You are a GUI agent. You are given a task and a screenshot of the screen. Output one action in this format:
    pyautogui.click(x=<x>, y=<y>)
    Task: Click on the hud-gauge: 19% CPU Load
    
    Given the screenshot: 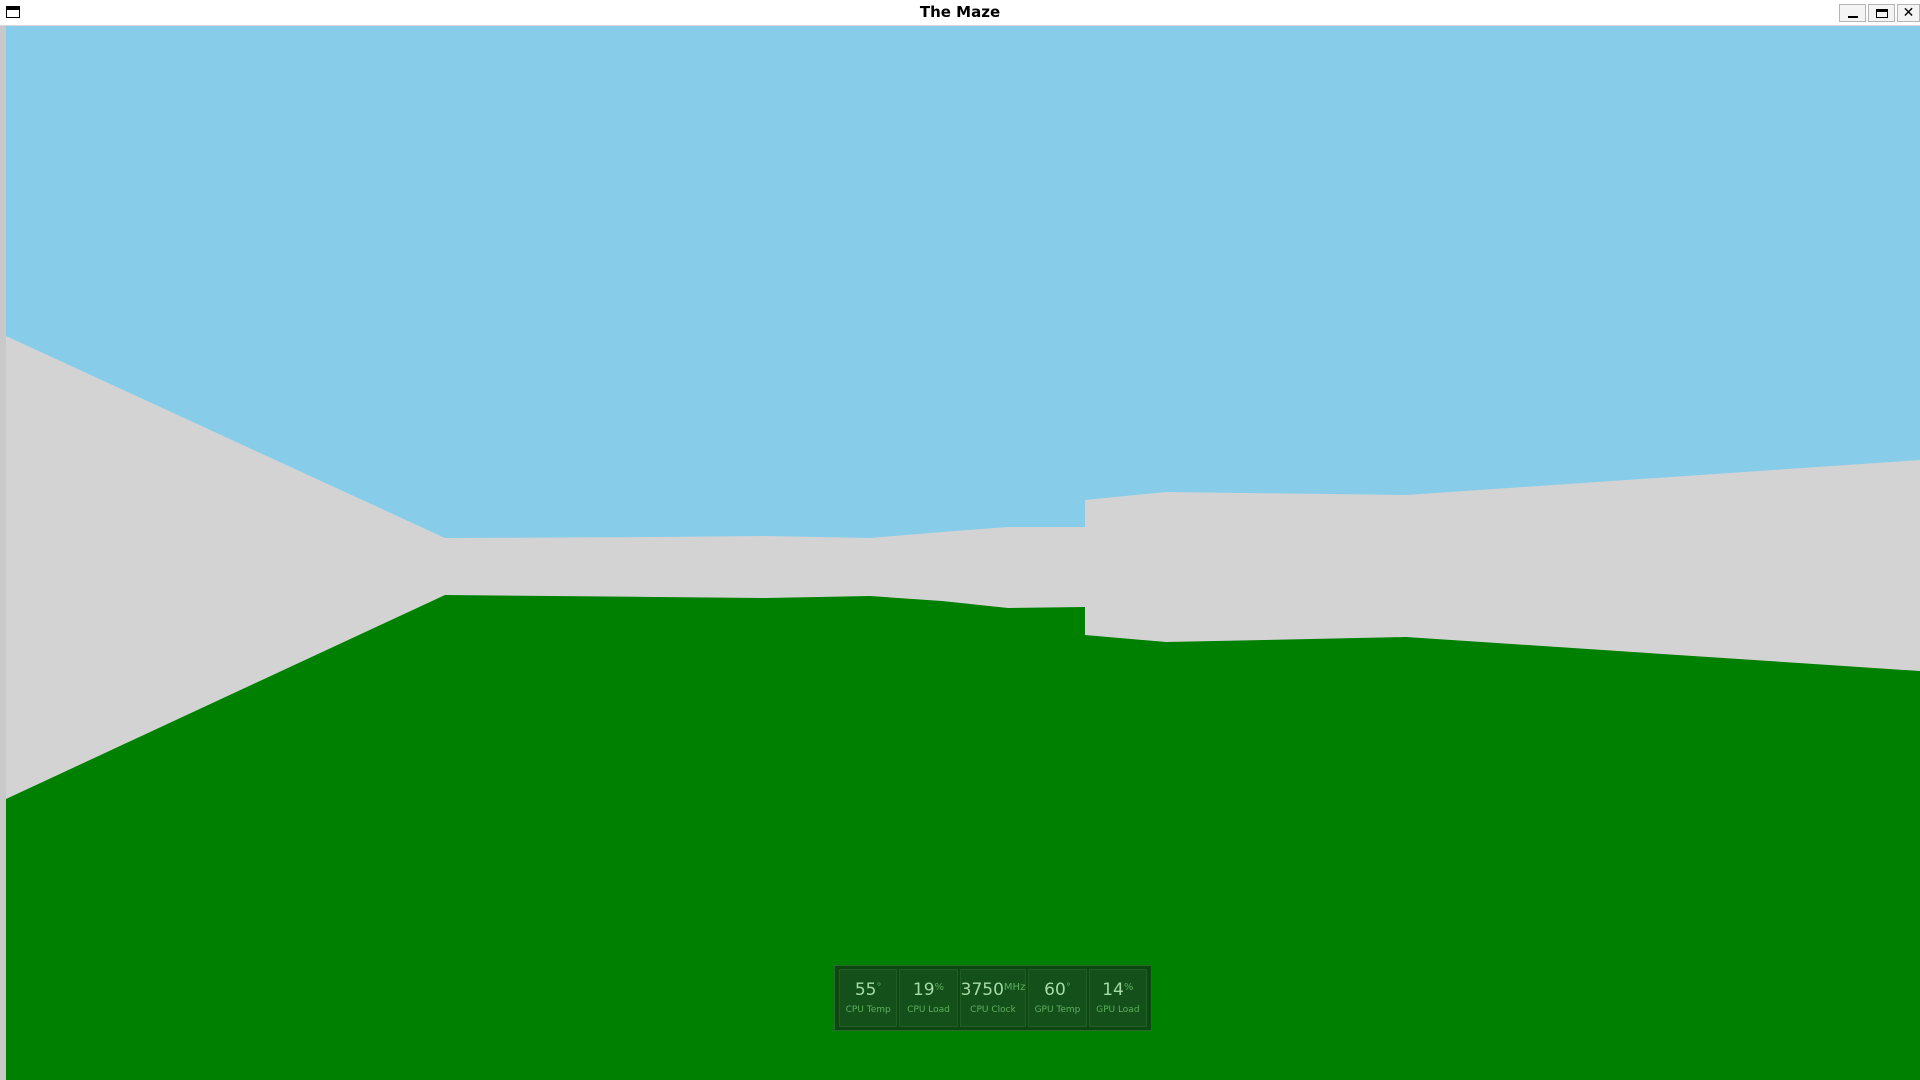 What is the action you would take?
    pyautogui.click(x=928, y=998)
    